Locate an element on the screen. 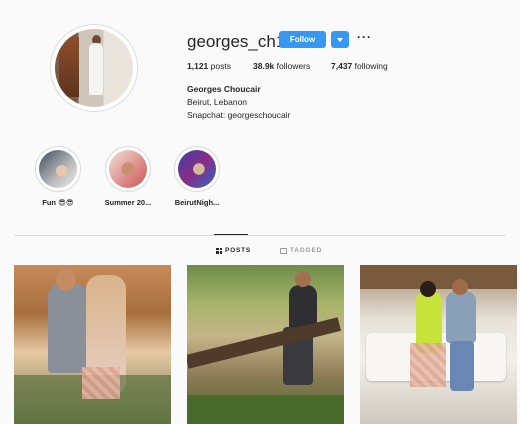  post-ceiling is located at coordinates (438, 277).